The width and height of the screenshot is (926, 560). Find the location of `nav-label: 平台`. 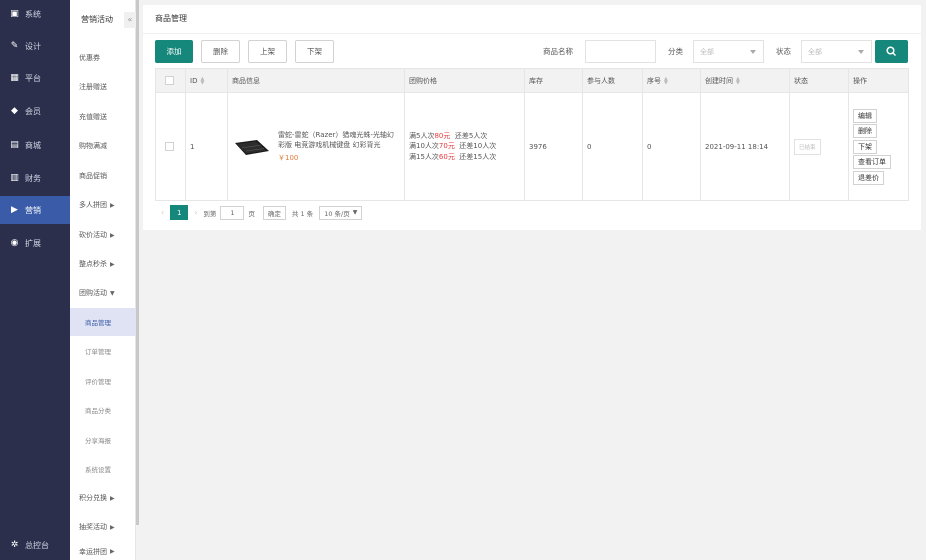

nav-label: 平台 is located at coordinates (33, 78).